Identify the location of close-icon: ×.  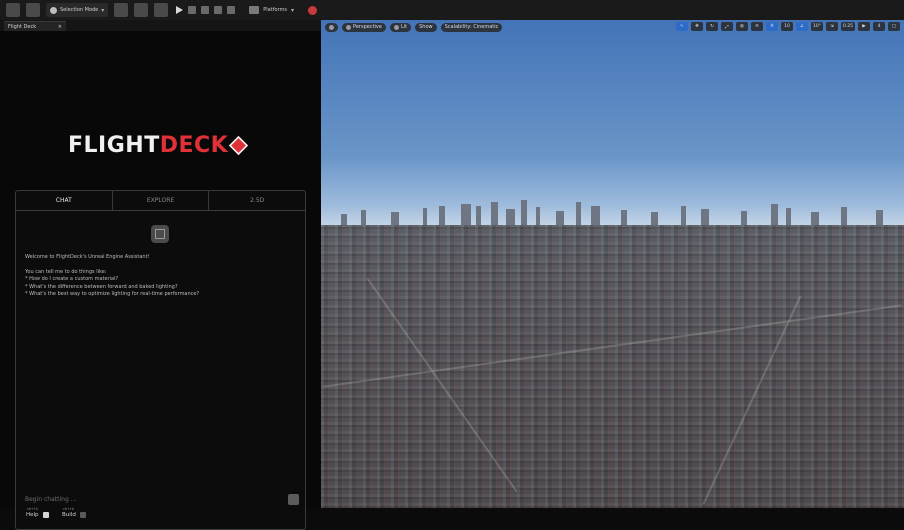
(60, 27).